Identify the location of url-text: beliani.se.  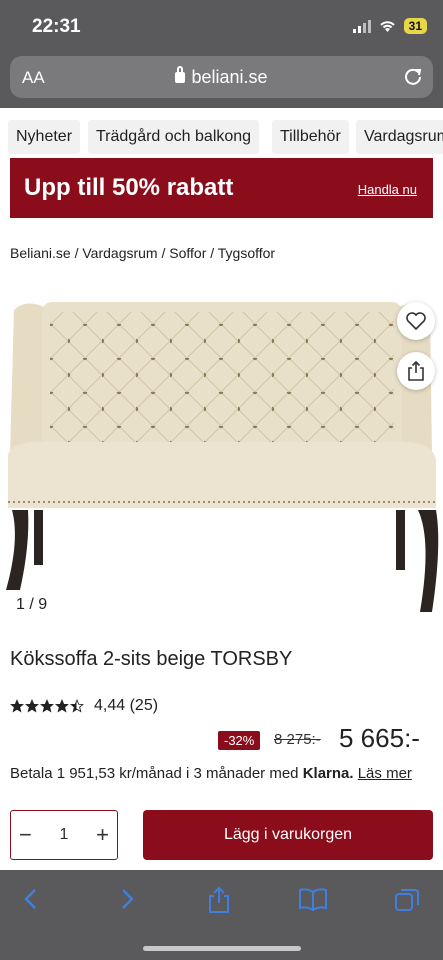
(229, 77).